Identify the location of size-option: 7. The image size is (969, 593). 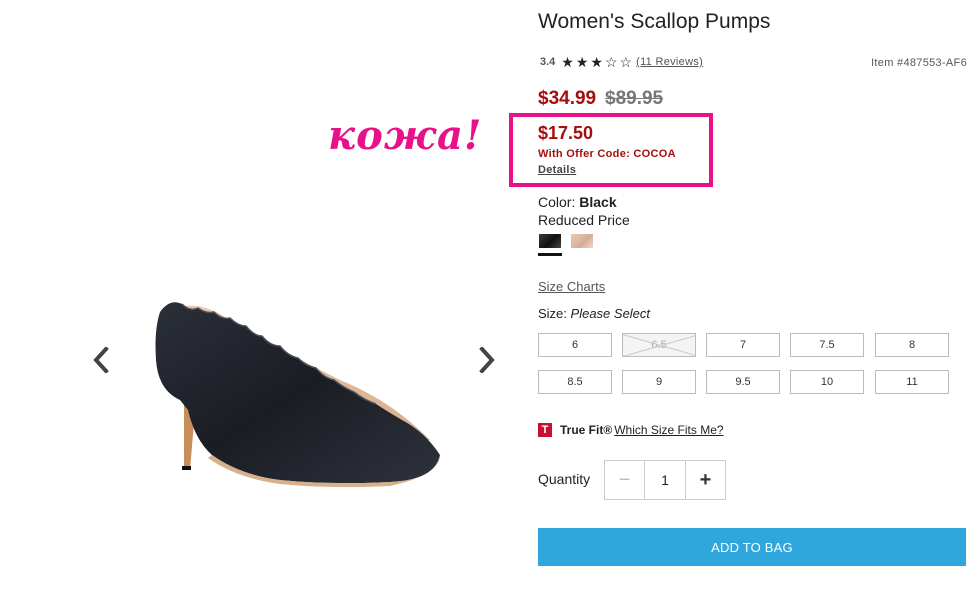
(743, 345).